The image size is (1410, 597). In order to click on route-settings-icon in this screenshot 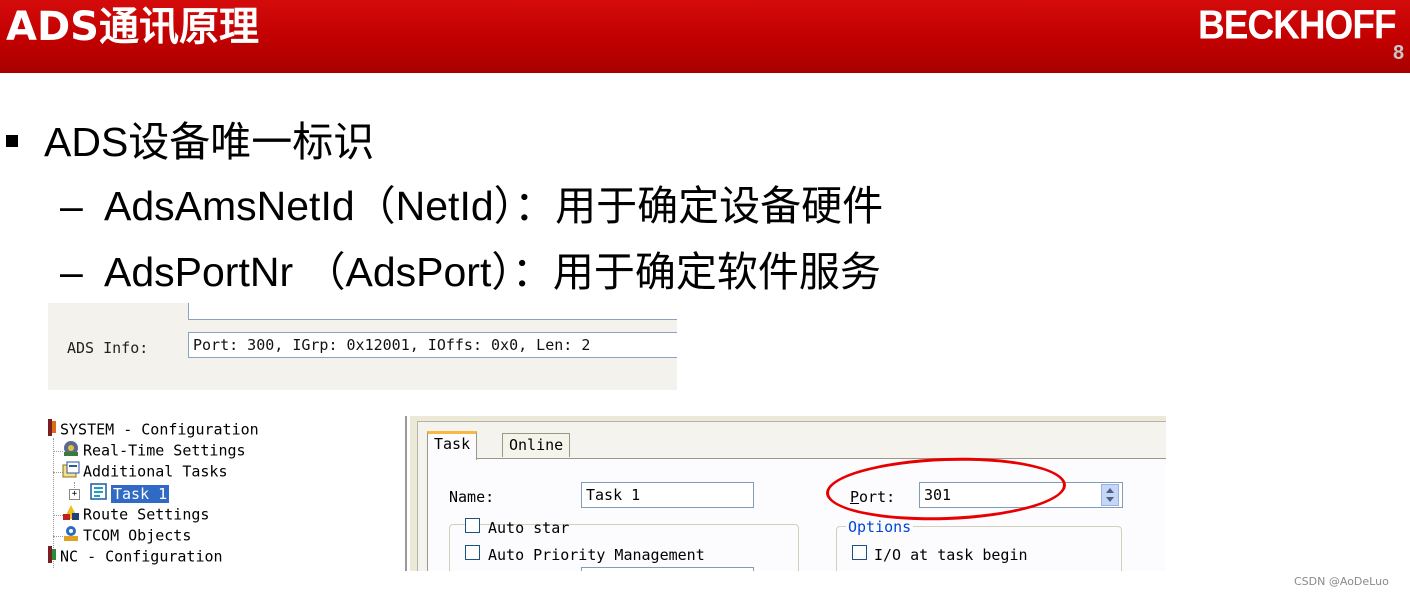, I will do `click(71, 512)`.